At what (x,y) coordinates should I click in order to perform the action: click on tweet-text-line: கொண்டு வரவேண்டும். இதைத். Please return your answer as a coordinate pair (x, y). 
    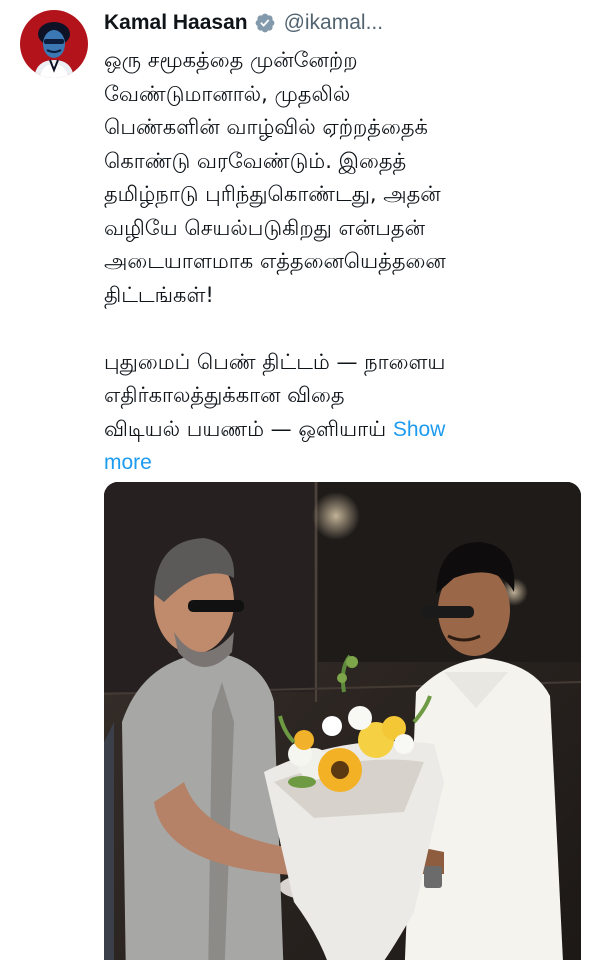
    Looking at the image, I should click on (255, 160).